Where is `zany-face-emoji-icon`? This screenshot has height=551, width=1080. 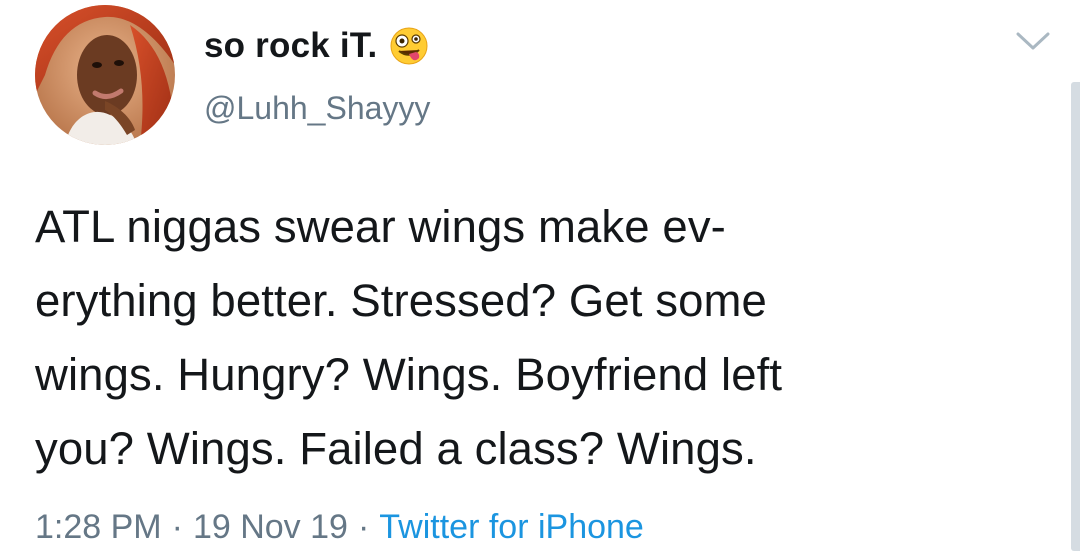
zany-face-emoji-icon is located at coordinates (409, 46).